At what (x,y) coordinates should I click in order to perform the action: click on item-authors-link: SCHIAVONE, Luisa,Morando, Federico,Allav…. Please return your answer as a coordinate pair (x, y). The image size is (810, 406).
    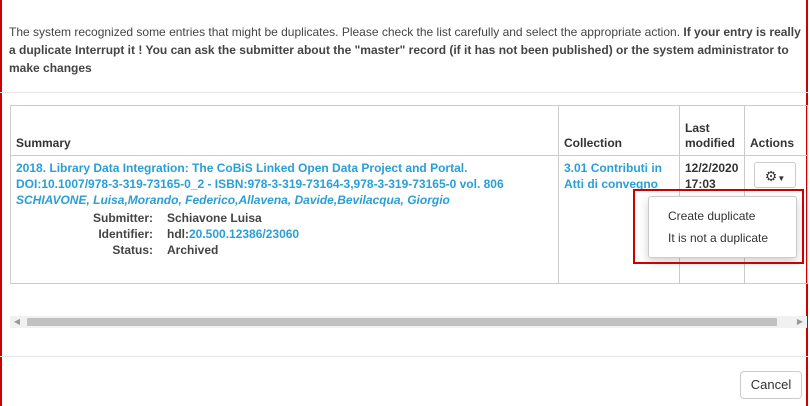
    Looking at the image, I should click on (233, 200).